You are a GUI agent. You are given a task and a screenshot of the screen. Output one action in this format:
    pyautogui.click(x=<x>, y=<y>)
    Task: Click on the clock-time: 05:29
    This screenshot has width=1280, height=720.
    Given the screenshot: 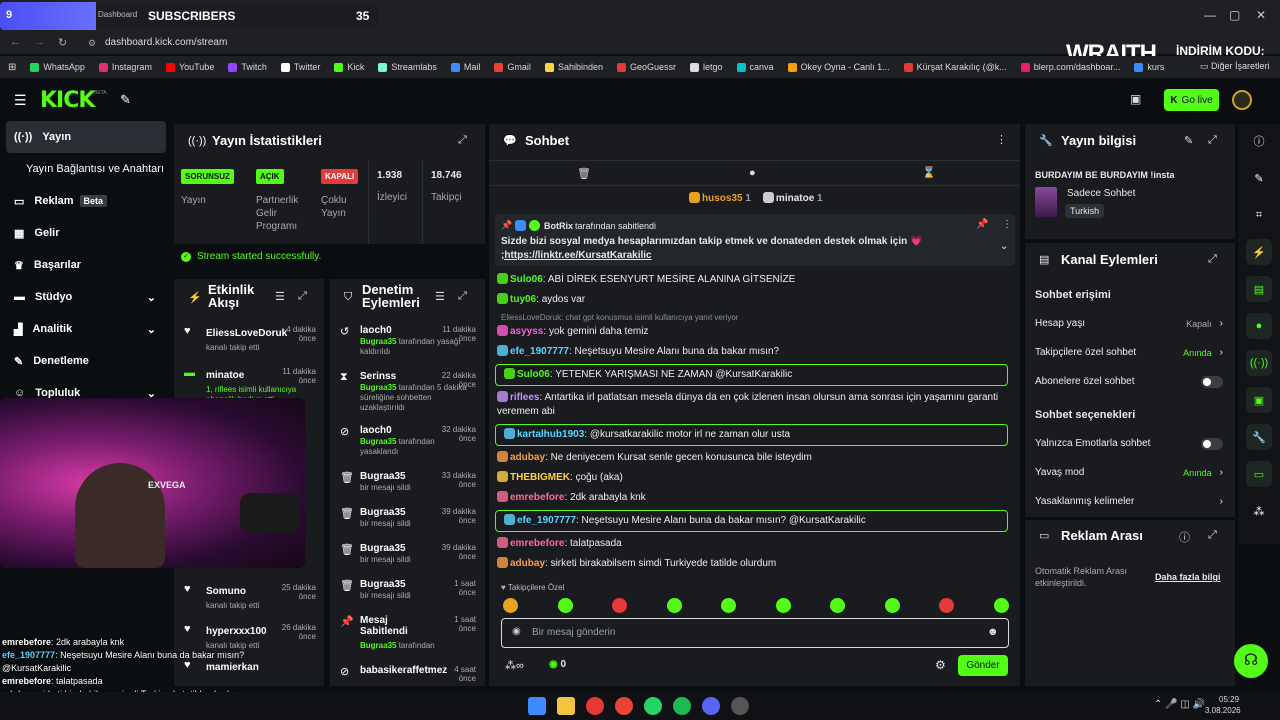 What is the action you would take?
    pyautogui.click(x=1229, y=699)
    